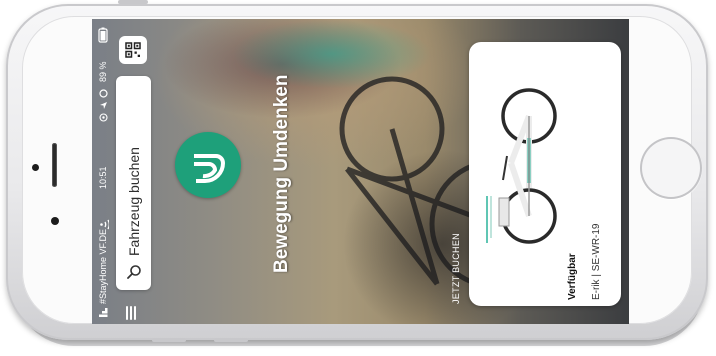  What do you see at coordinates (572, 276) in the screenshot?
I see `vehicle-availability: Verfügbar` at bounding box center [572, 276].